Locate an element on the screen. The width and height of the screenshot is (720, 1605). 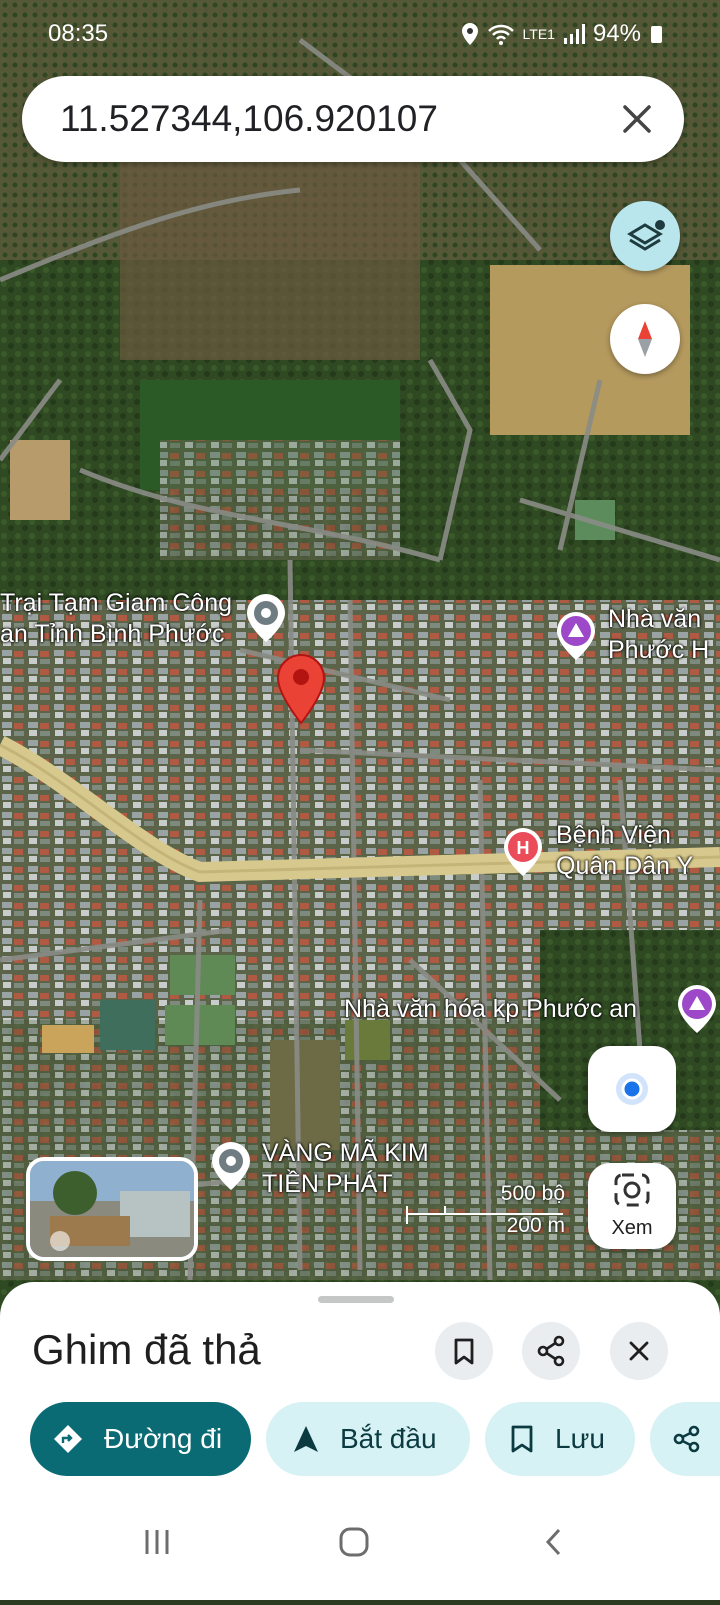
label-culture-house-top-text: Nhà văn Phước H is located at coordinates (659, 634).